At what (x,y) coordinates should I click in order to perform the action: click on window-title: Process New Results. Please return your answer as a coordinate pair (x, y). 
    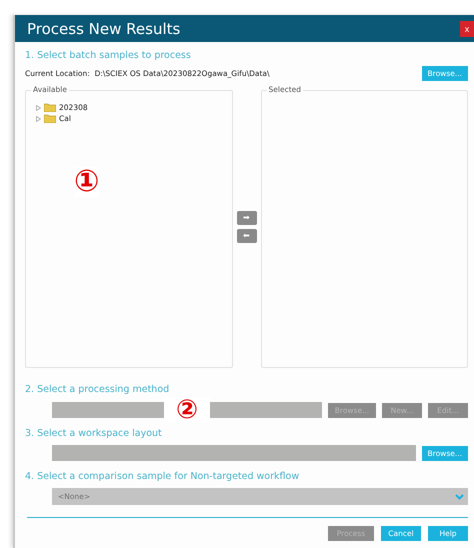
    Looking at the image, I should click on (103, 29).